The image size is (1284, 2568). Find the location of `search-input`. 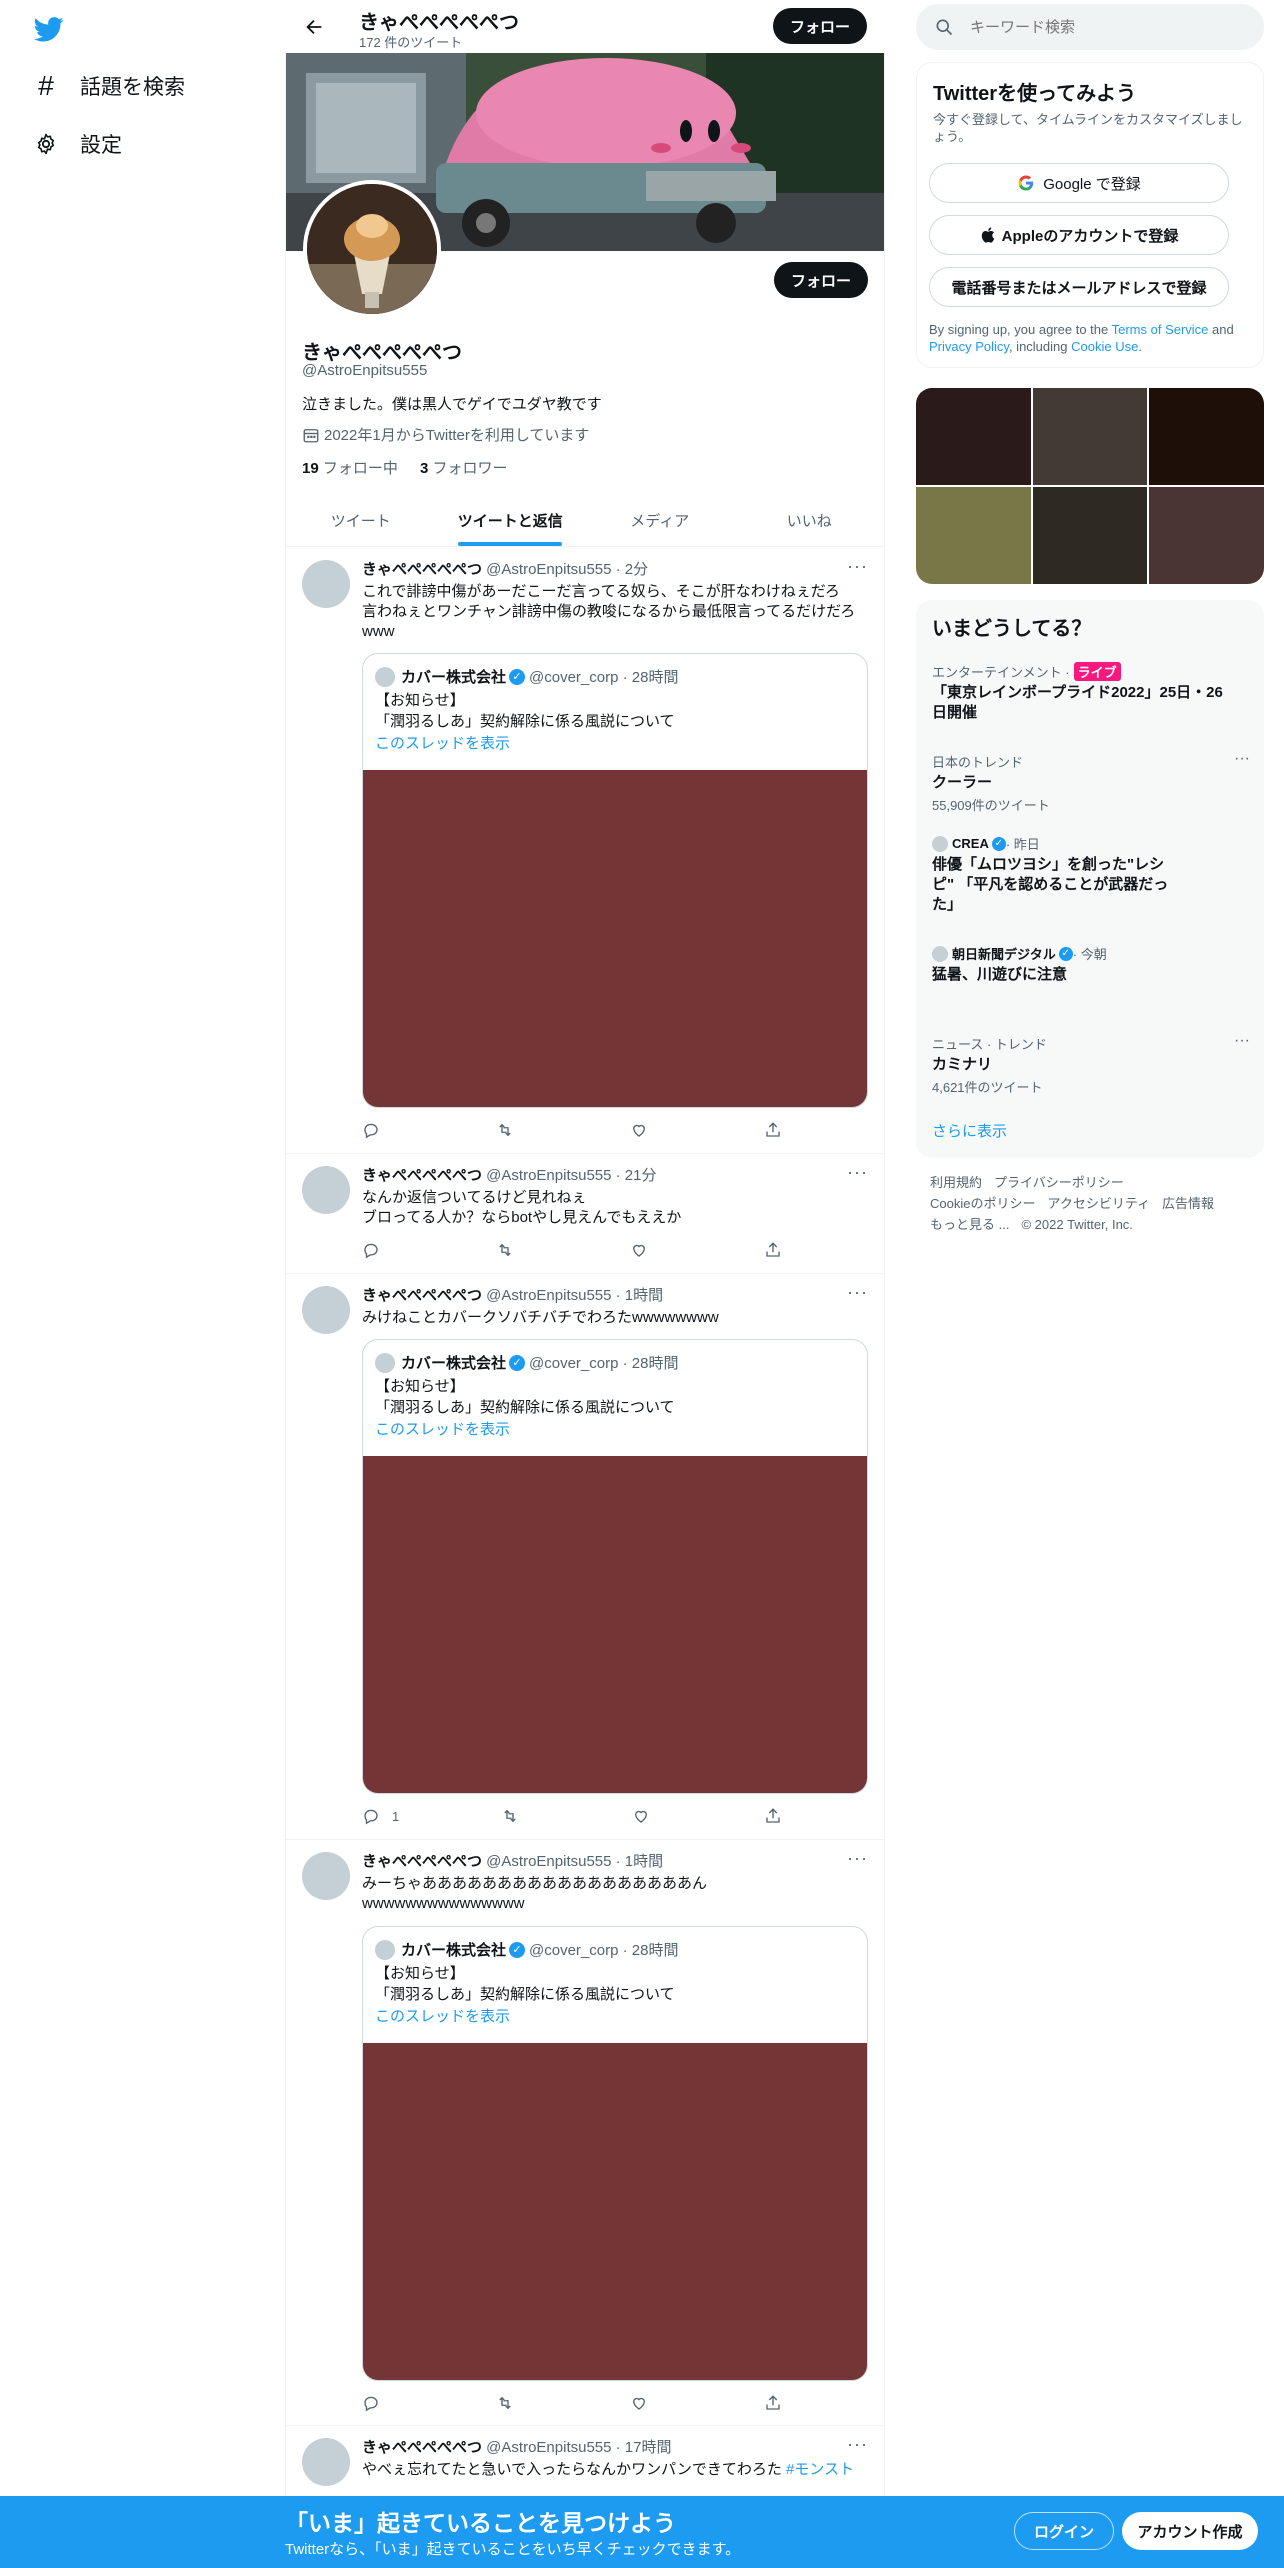

search-input is located at coordinates (1100, 27).